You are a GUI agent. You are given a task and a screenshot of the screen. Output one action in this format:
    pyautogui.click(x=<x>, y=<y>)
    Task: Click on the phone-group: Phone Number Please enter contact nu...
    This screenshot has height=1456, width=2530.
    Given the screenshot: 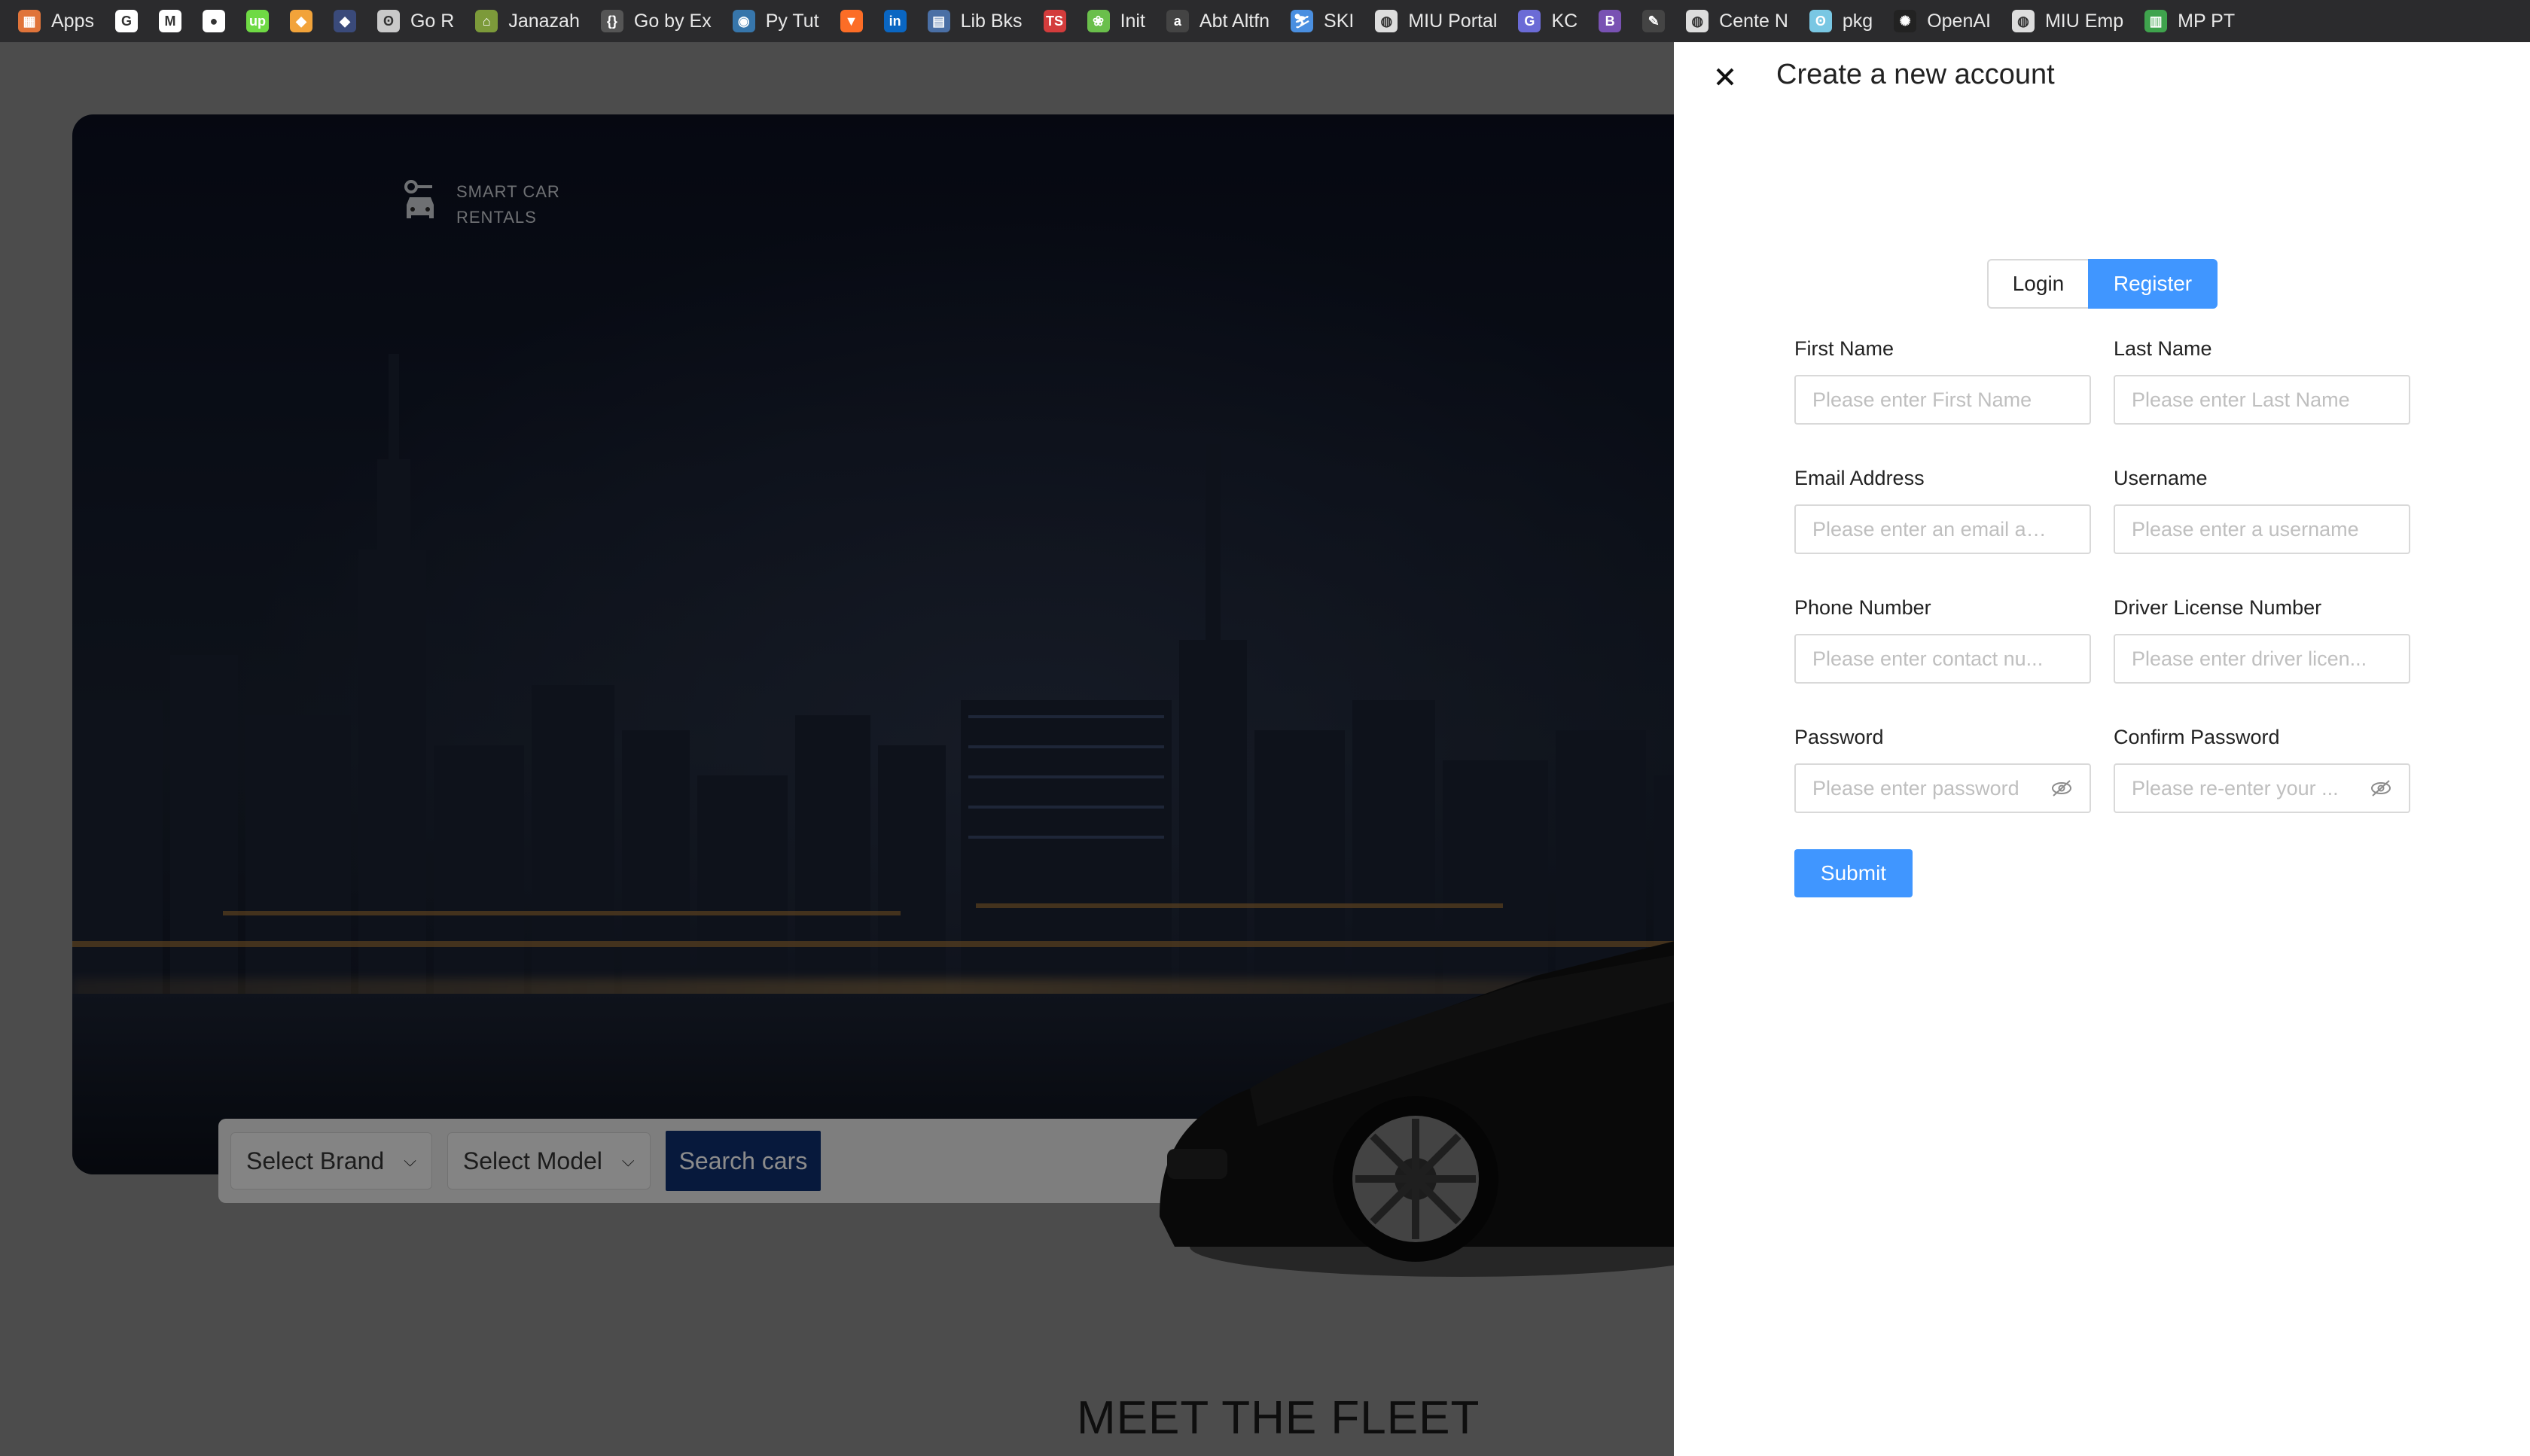 What is the action you would take?
    pyautogui.click(x=1942, y=640)
    